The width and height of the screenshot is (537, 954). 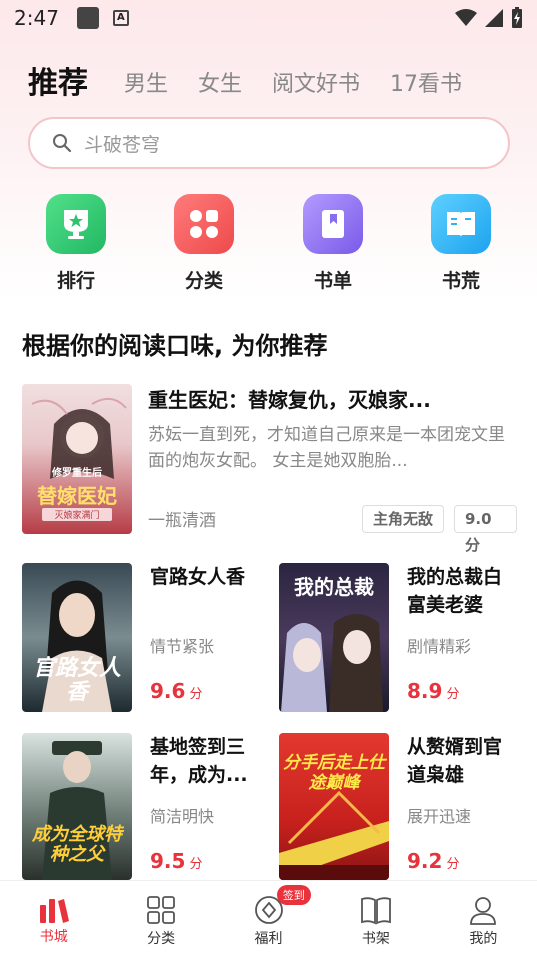 I want to click on trophy-icon, so click(x=76, y=224).